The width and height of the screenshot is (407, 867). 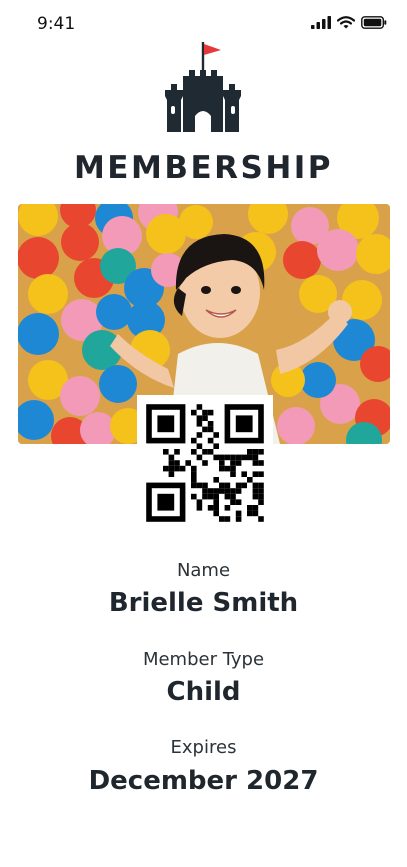 What do you see at coordinates (203, 603) in the screenshot?
I see `name-value: Brielle Smith` at bounding box center [203, 603].